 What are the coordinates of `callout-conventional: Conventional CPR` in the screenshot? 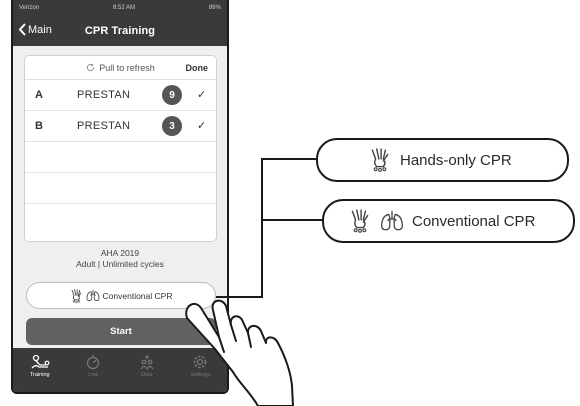 It's located at (448, 221).